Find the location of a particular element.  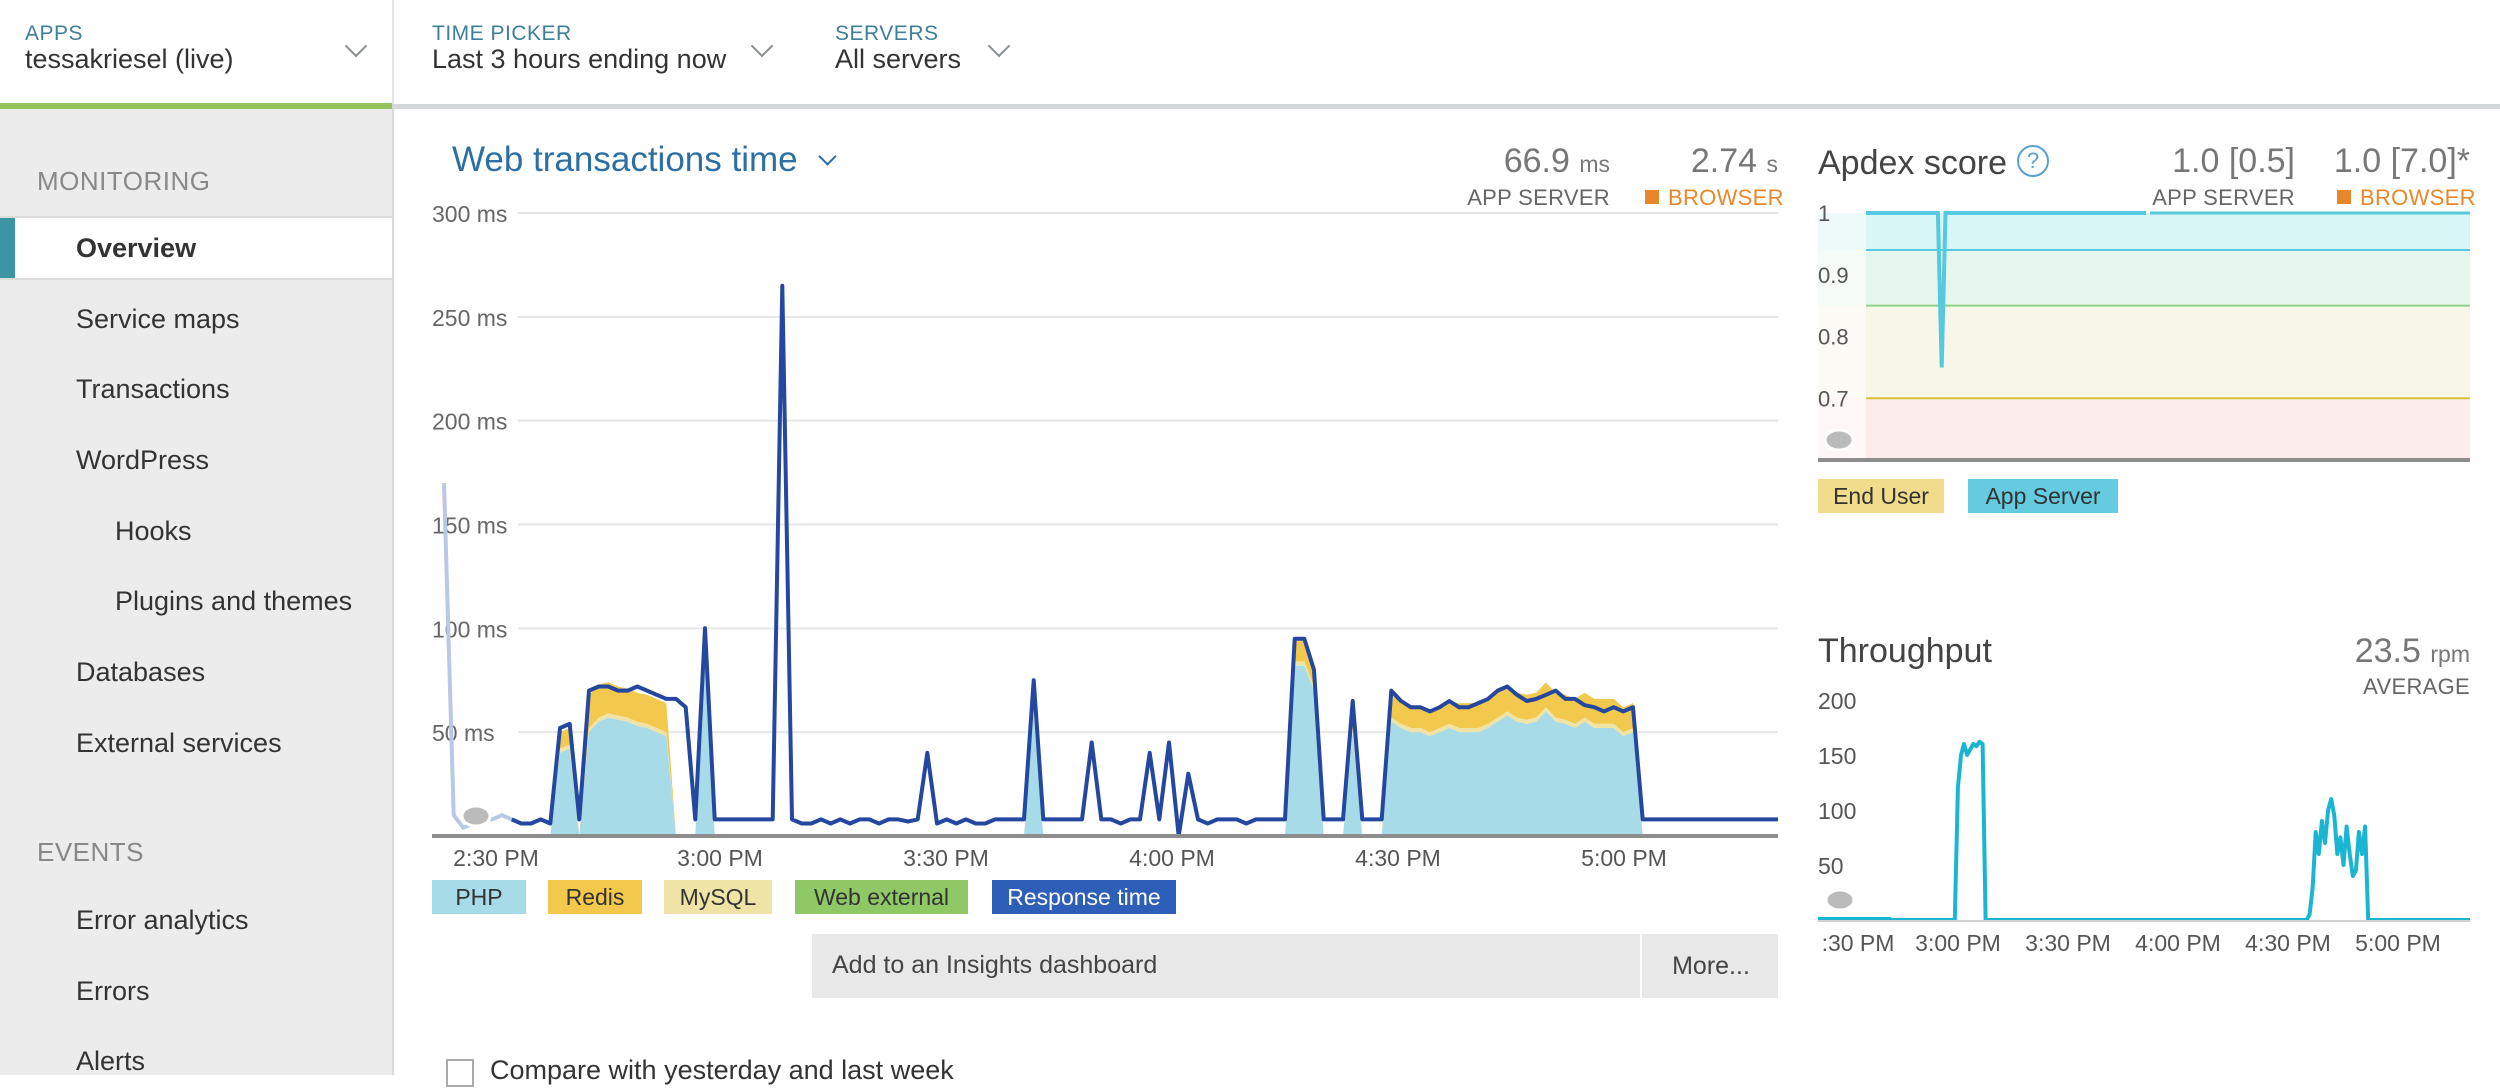

apdex-zone-excellent is located at coordinates (2144, 232).